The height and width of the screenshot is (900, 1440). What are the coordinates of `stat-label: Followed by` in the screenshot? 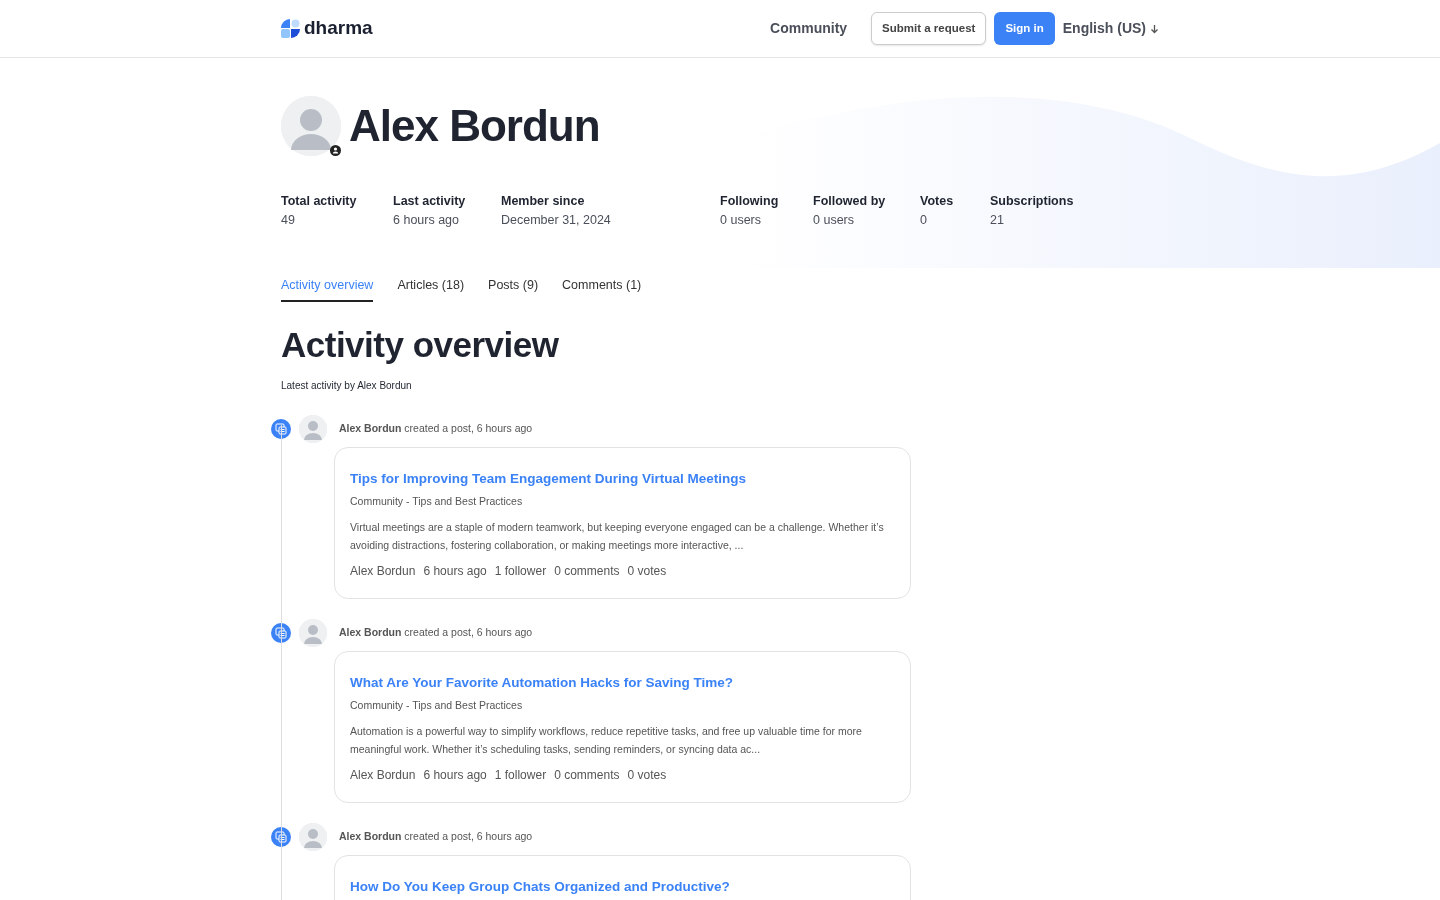 It's located at (850, 201).